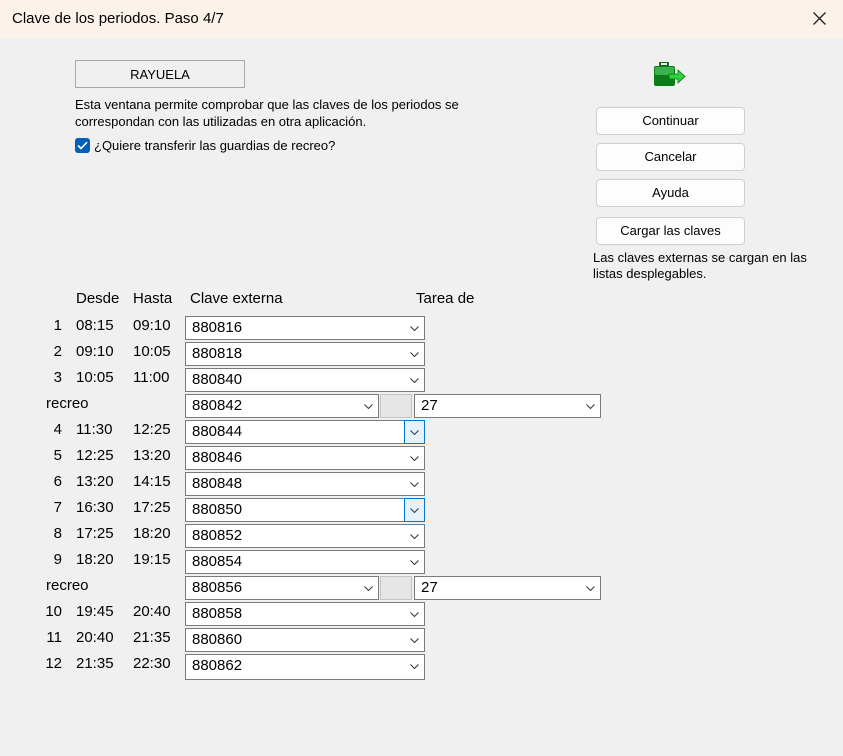  I want to click on ayuda-button: Ayuda, so click(670, 193).